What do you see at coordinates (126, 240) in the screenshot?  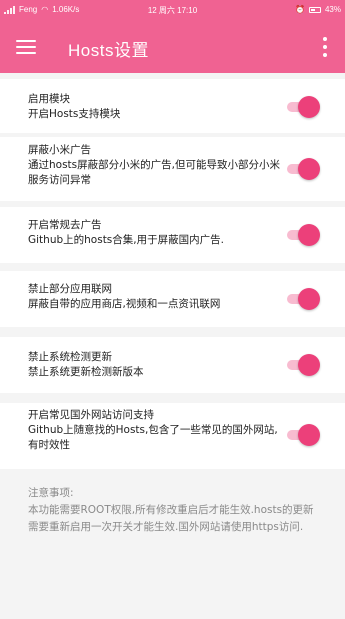 I see `setting-description: Github上的hosts合集,用于屏蔽国内广告.` at bounding box center [126, 240].